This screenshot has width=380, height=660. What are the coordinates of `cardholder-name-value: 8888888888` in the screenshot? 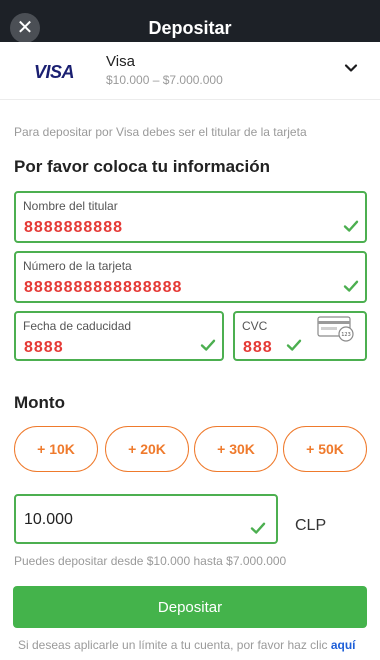 It's located at (73, 228).